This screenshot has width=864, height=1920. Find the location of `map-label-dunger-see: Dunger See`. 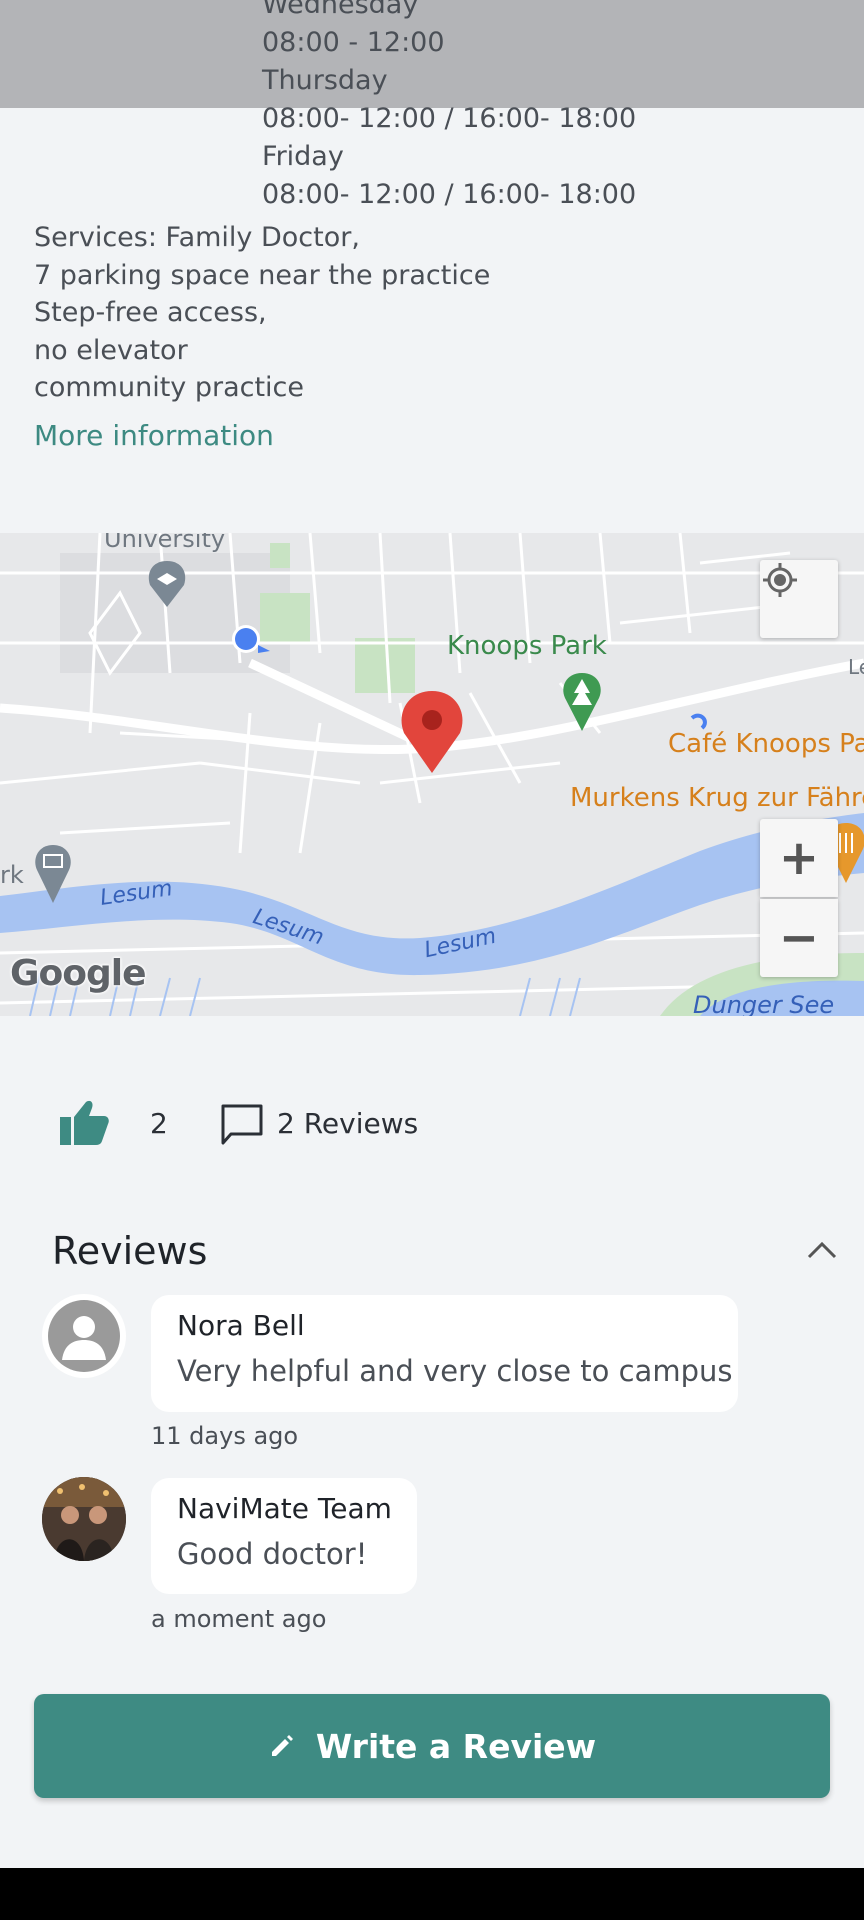

map-label-dunger-see: Dunger See is located at coordinates (764, 1003).